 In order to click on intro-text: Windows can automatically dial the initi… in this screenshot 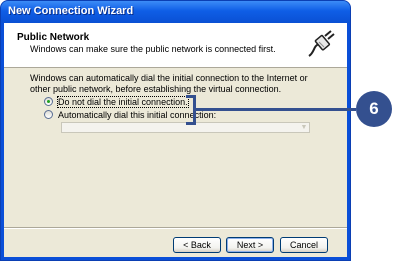, I will do `click(169, 83)`.